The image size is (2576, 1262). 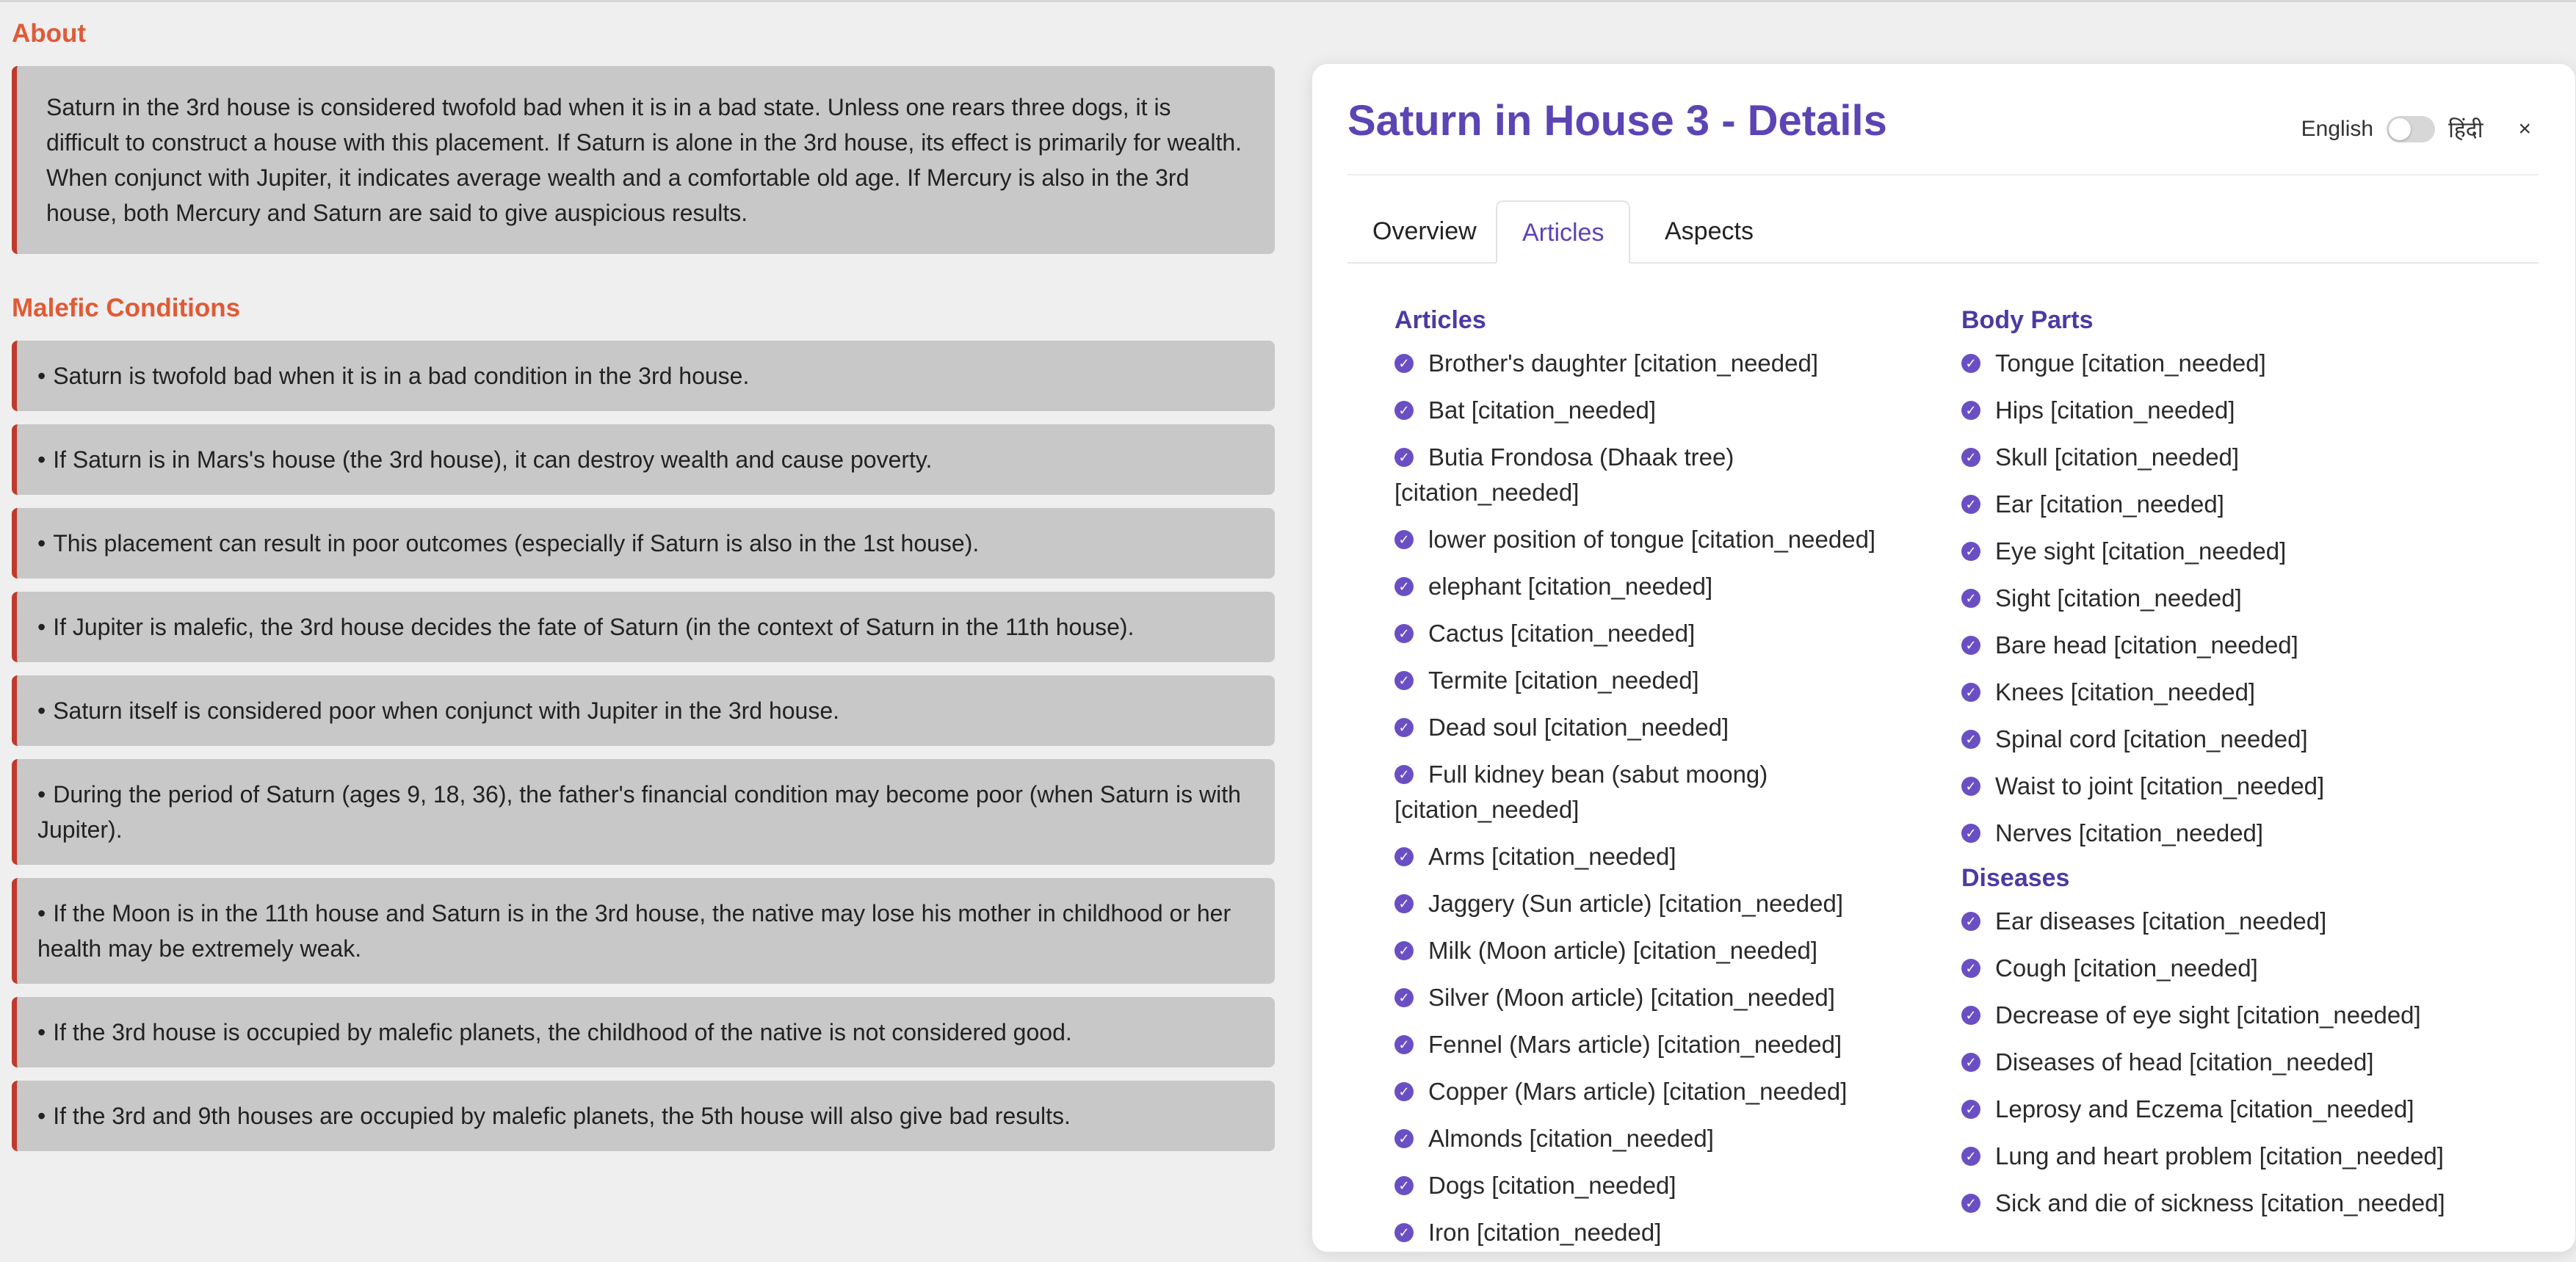 What do you see at coordinates (1571, 1138) in the screenshot?
I see `article-text: Almonds [citation_needed]` at bounding box center [1571, 1138].